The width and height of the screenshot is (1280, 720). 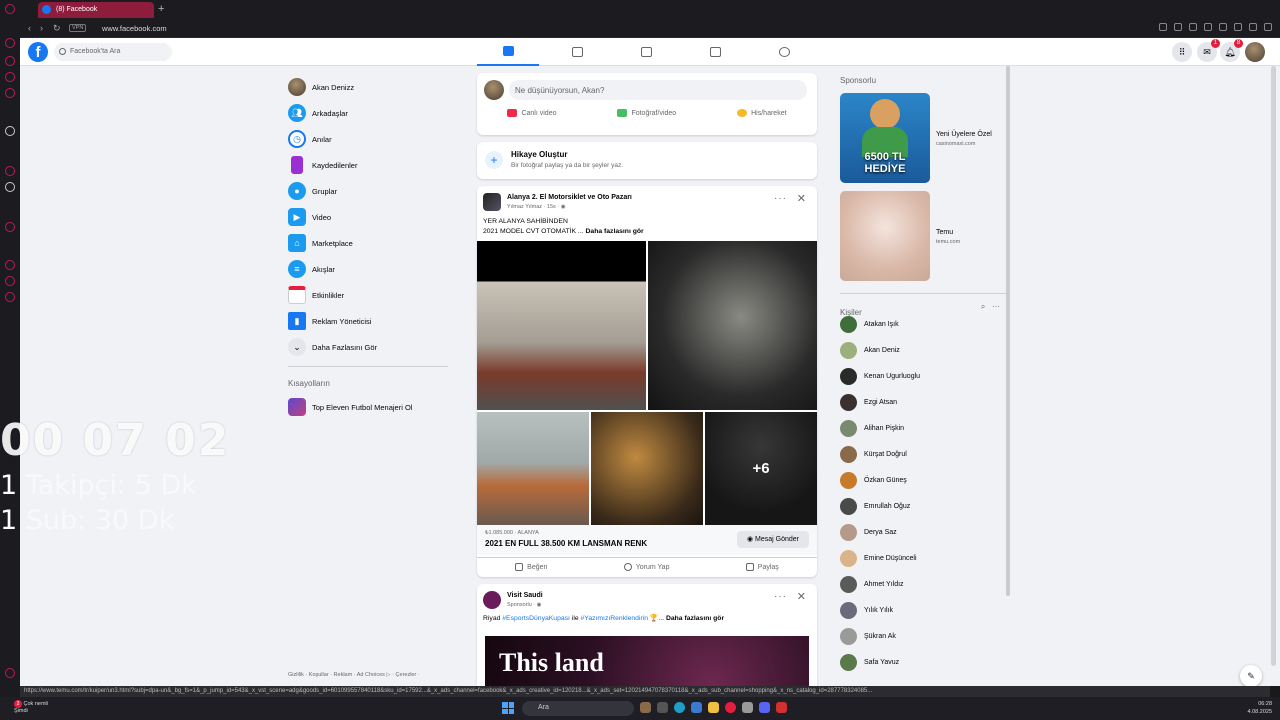 I want to click on composer-input: Ne düşünüyorsun, Akan?, so click(x=658, y=90).